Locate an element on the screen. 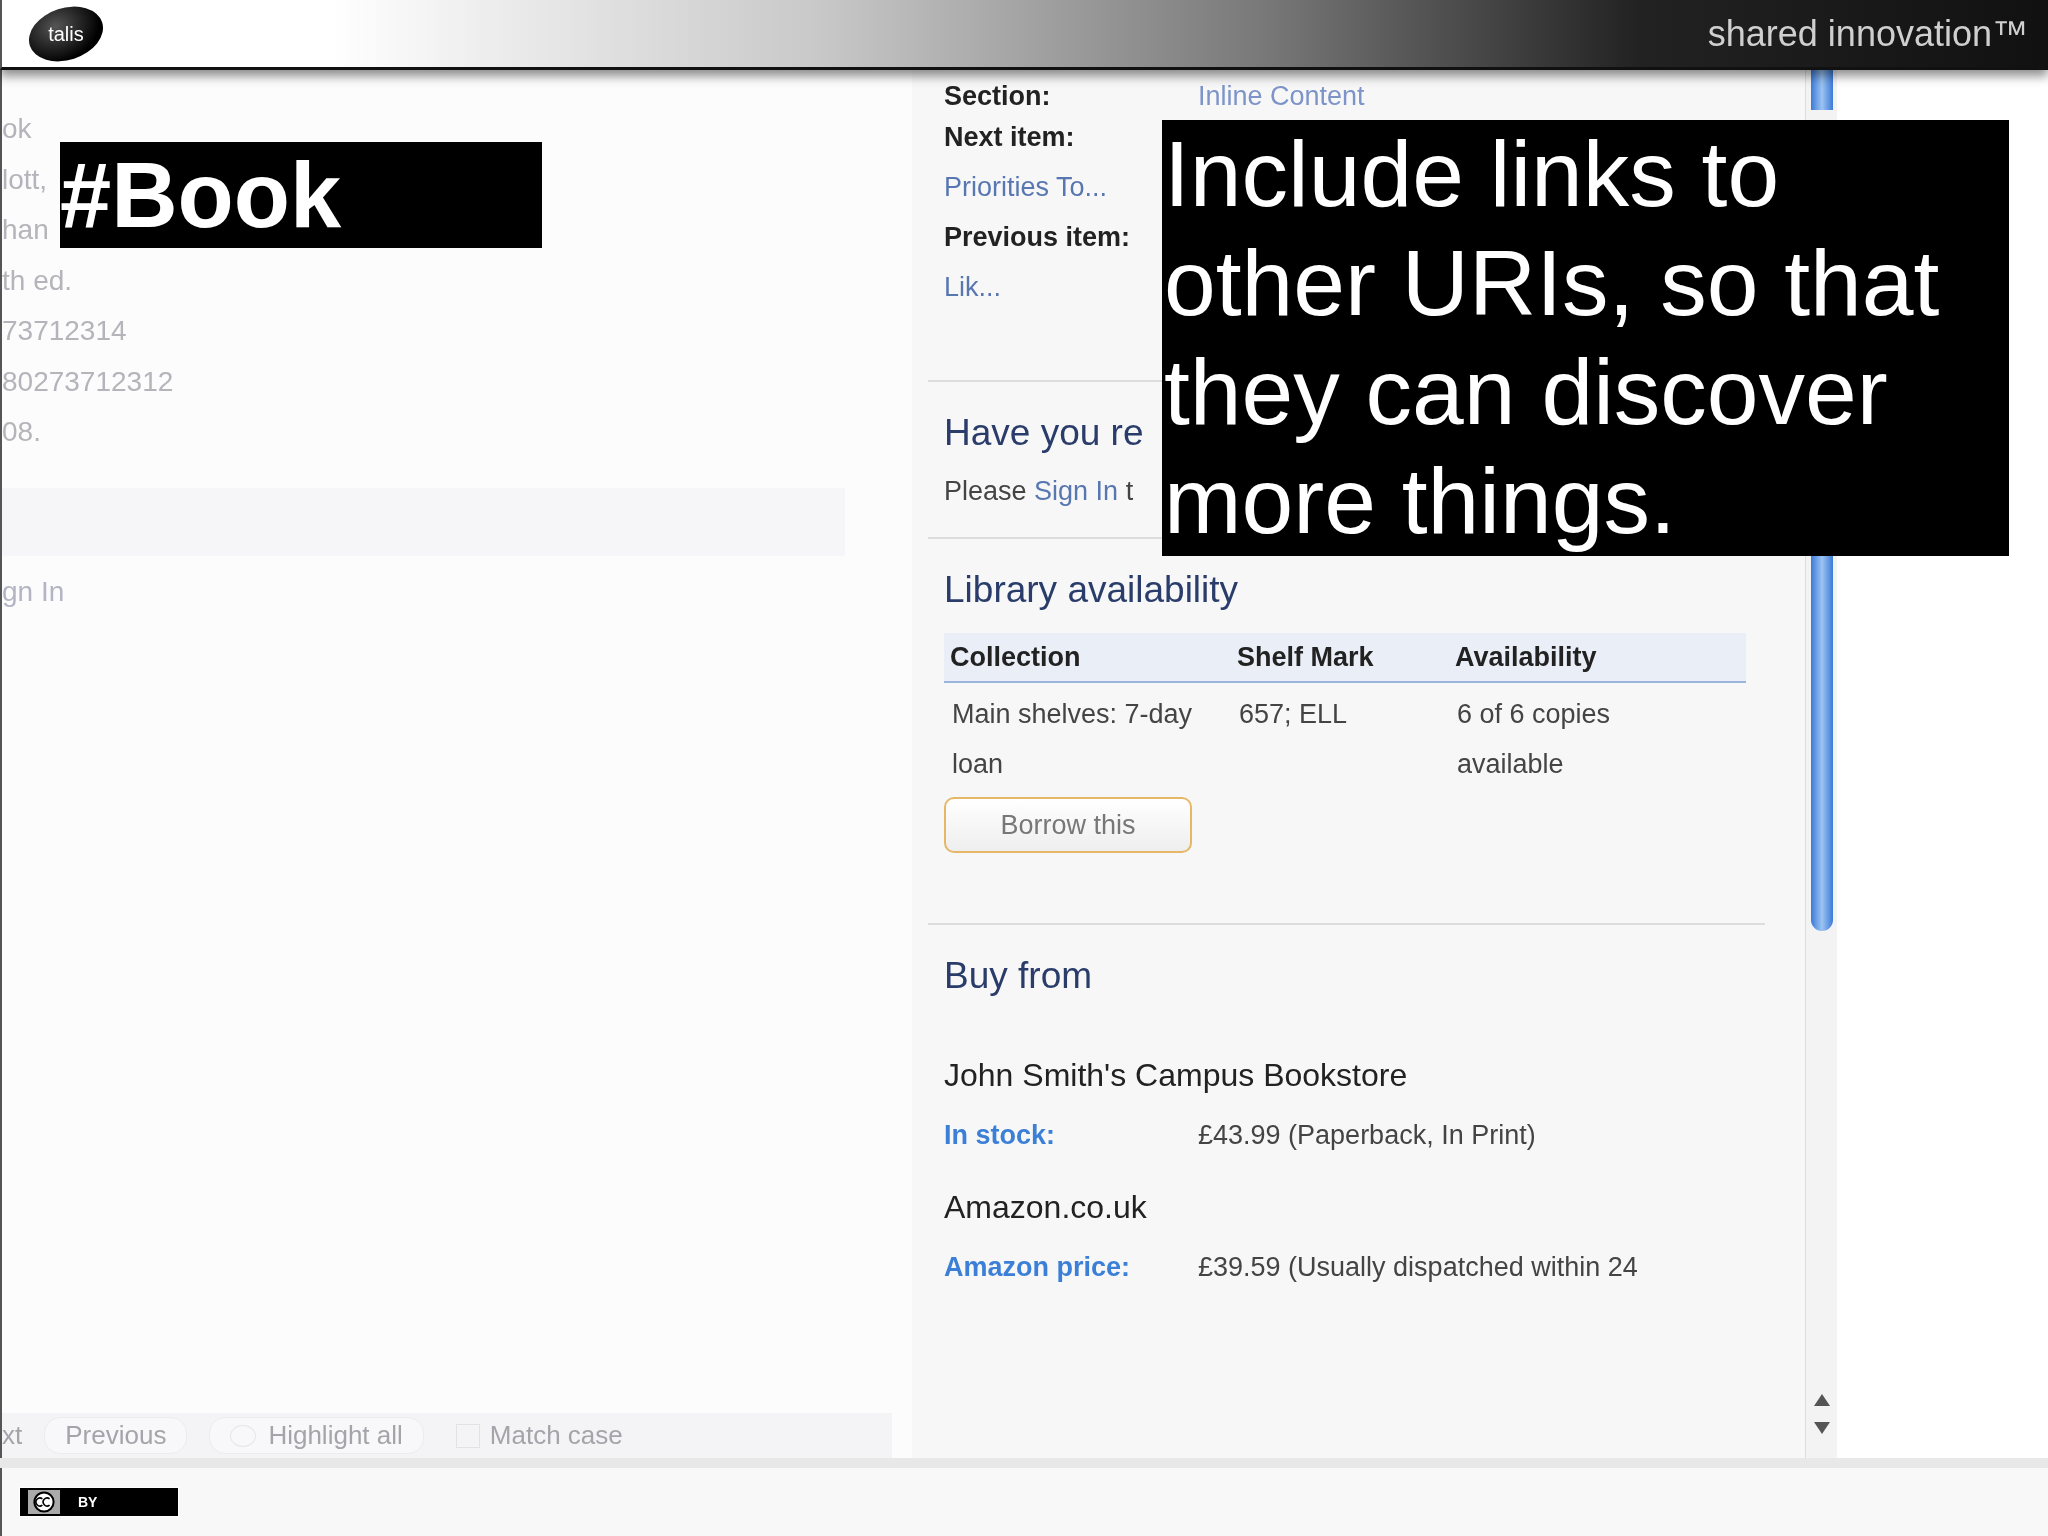  faded-text: 73712314 is located at coordinates (64, 331).